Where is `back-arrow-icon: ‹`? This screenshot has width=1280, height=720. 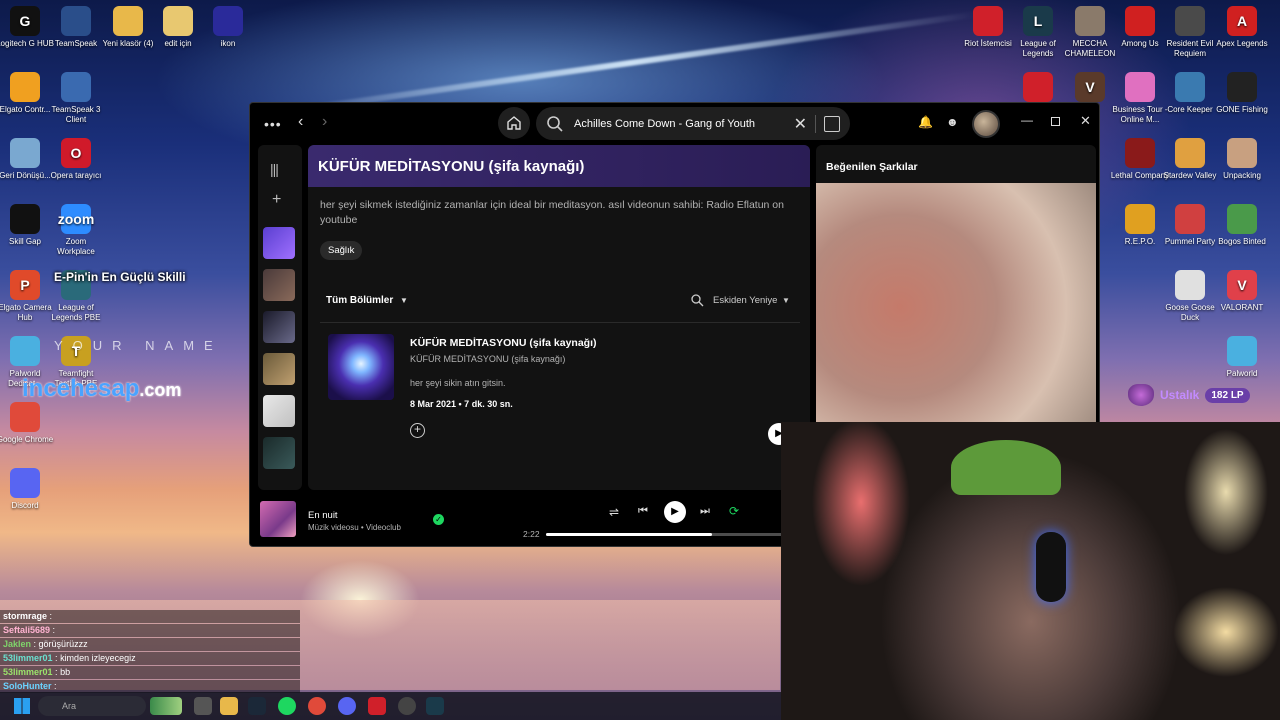 back-arrow-icon: ‹ is located at coordinates (300, 122).